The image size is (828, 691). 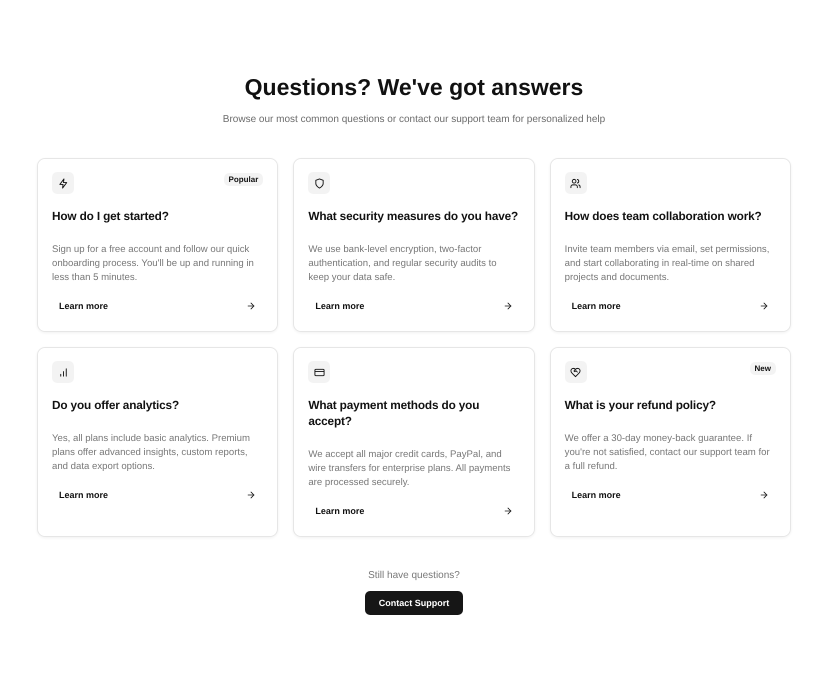 I want to click on question-title: What is your refund policy?, so click(x=640, y=405).